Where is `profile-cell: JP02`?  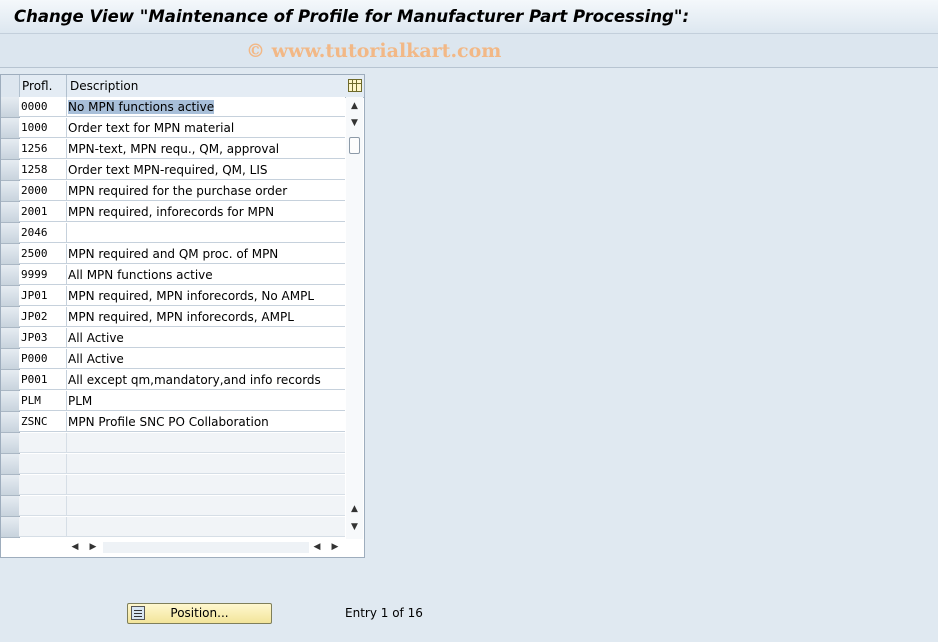 profile-cell: JP02 is located at coordinates (43, 317).